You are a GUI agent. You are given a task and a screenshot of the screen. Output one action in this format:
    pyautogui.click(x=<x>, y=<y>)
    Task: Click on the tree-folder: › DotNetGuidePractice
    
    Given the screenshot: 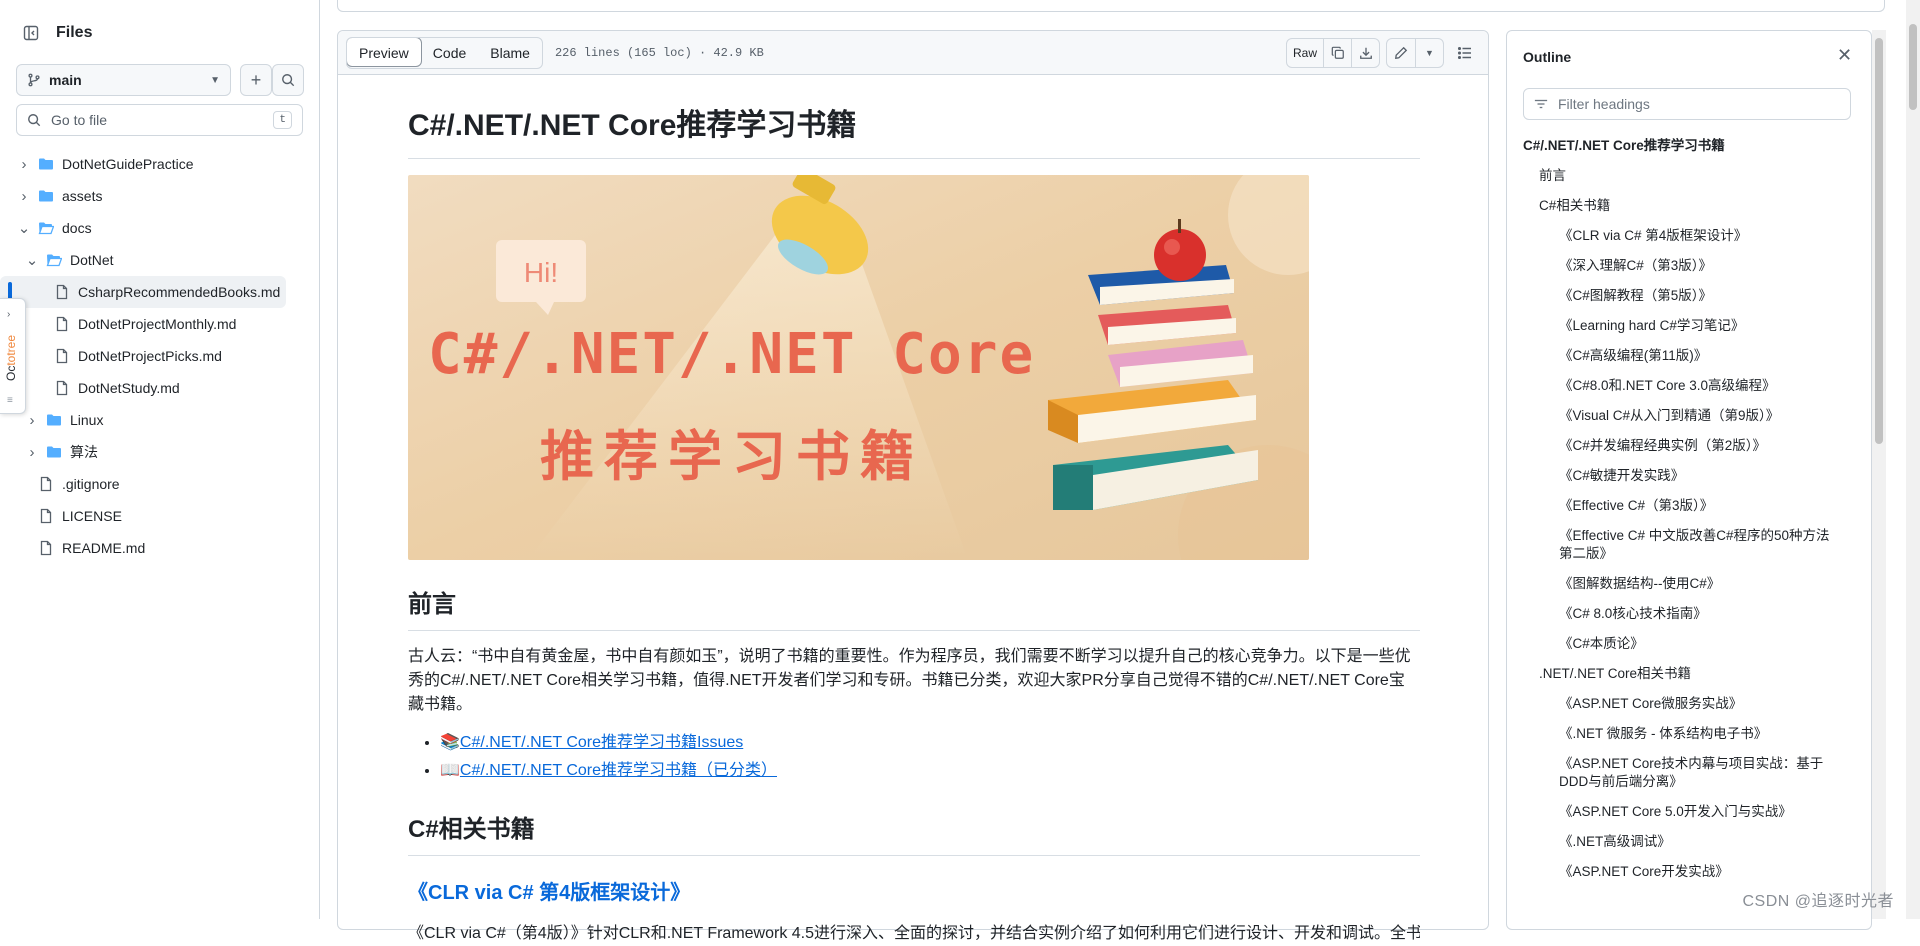 What is the action you would take?
    pyautogui.click(x=160, y=164)
    